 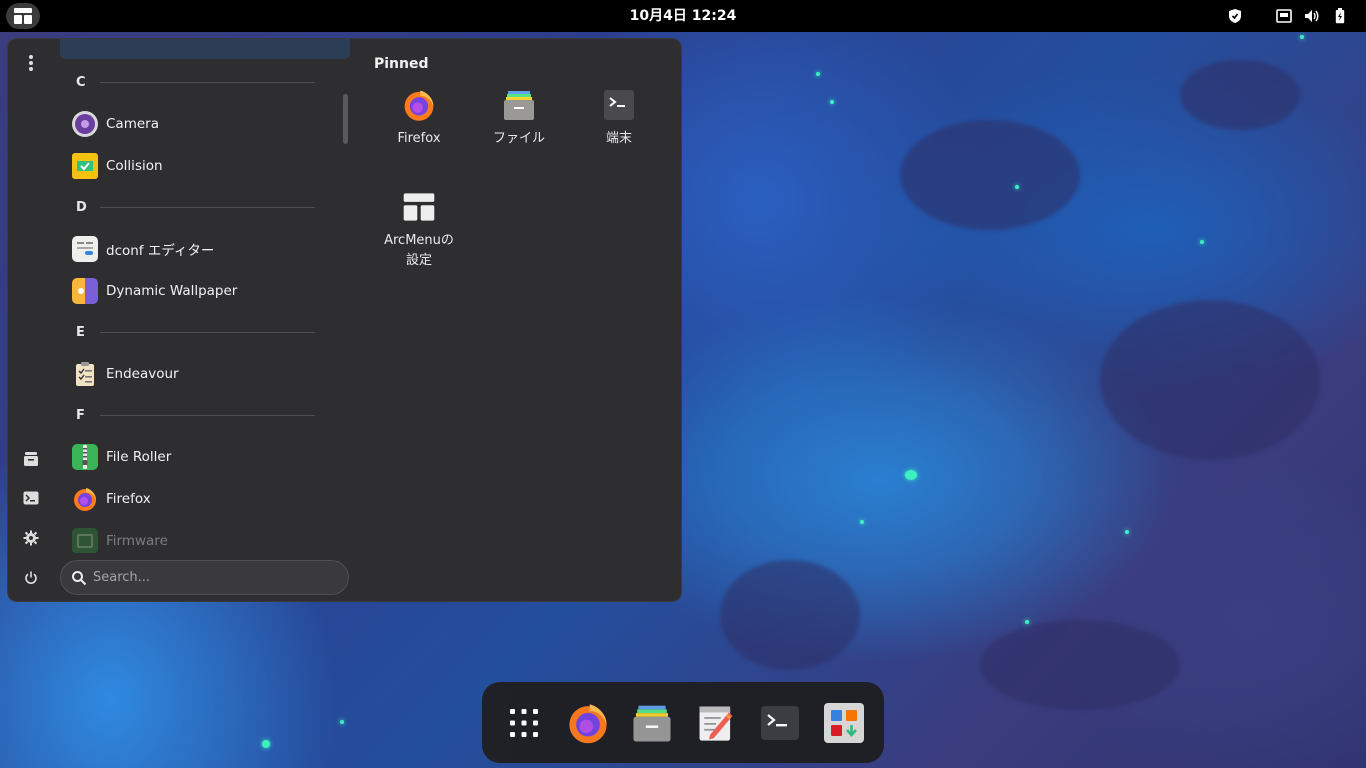 I want to click on top-bar: 10月4日 12:24, so click(x=683, y=16).